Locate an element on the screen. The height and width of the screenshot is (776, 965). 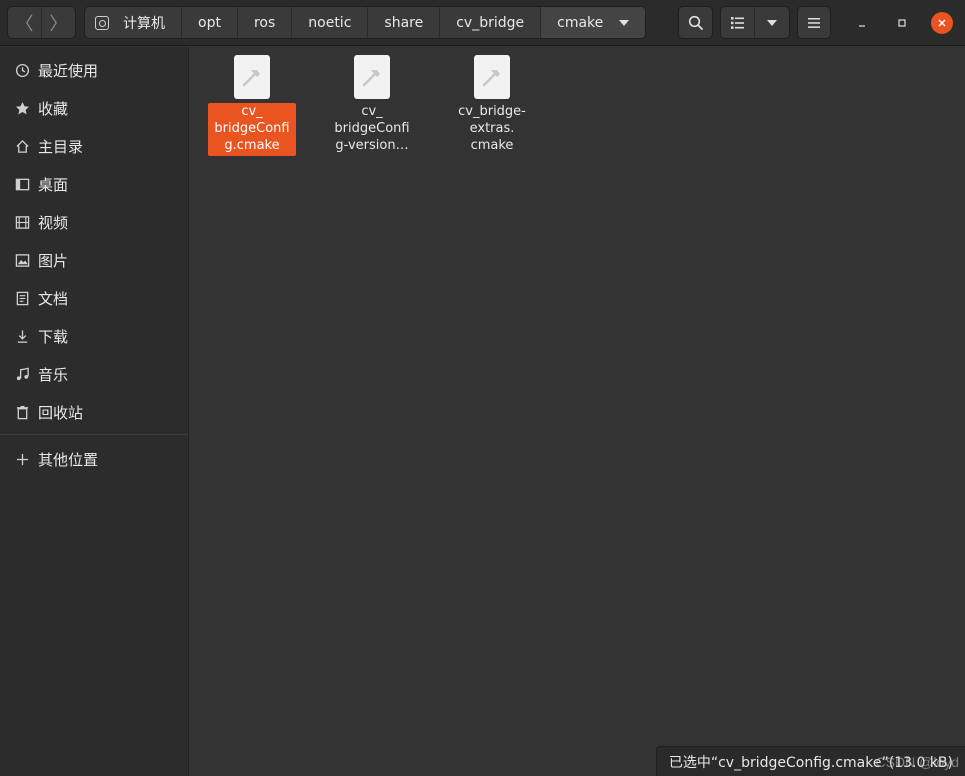
list-view-icon is located at coordinates (737, 22).